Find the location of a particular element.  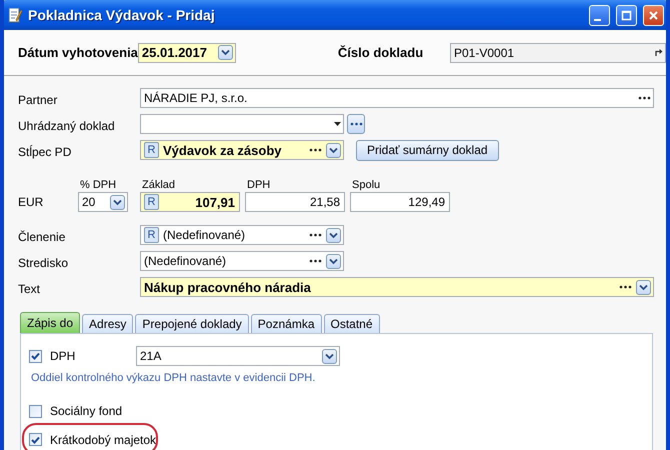

maximize-button is located at coordinates (626, 15).